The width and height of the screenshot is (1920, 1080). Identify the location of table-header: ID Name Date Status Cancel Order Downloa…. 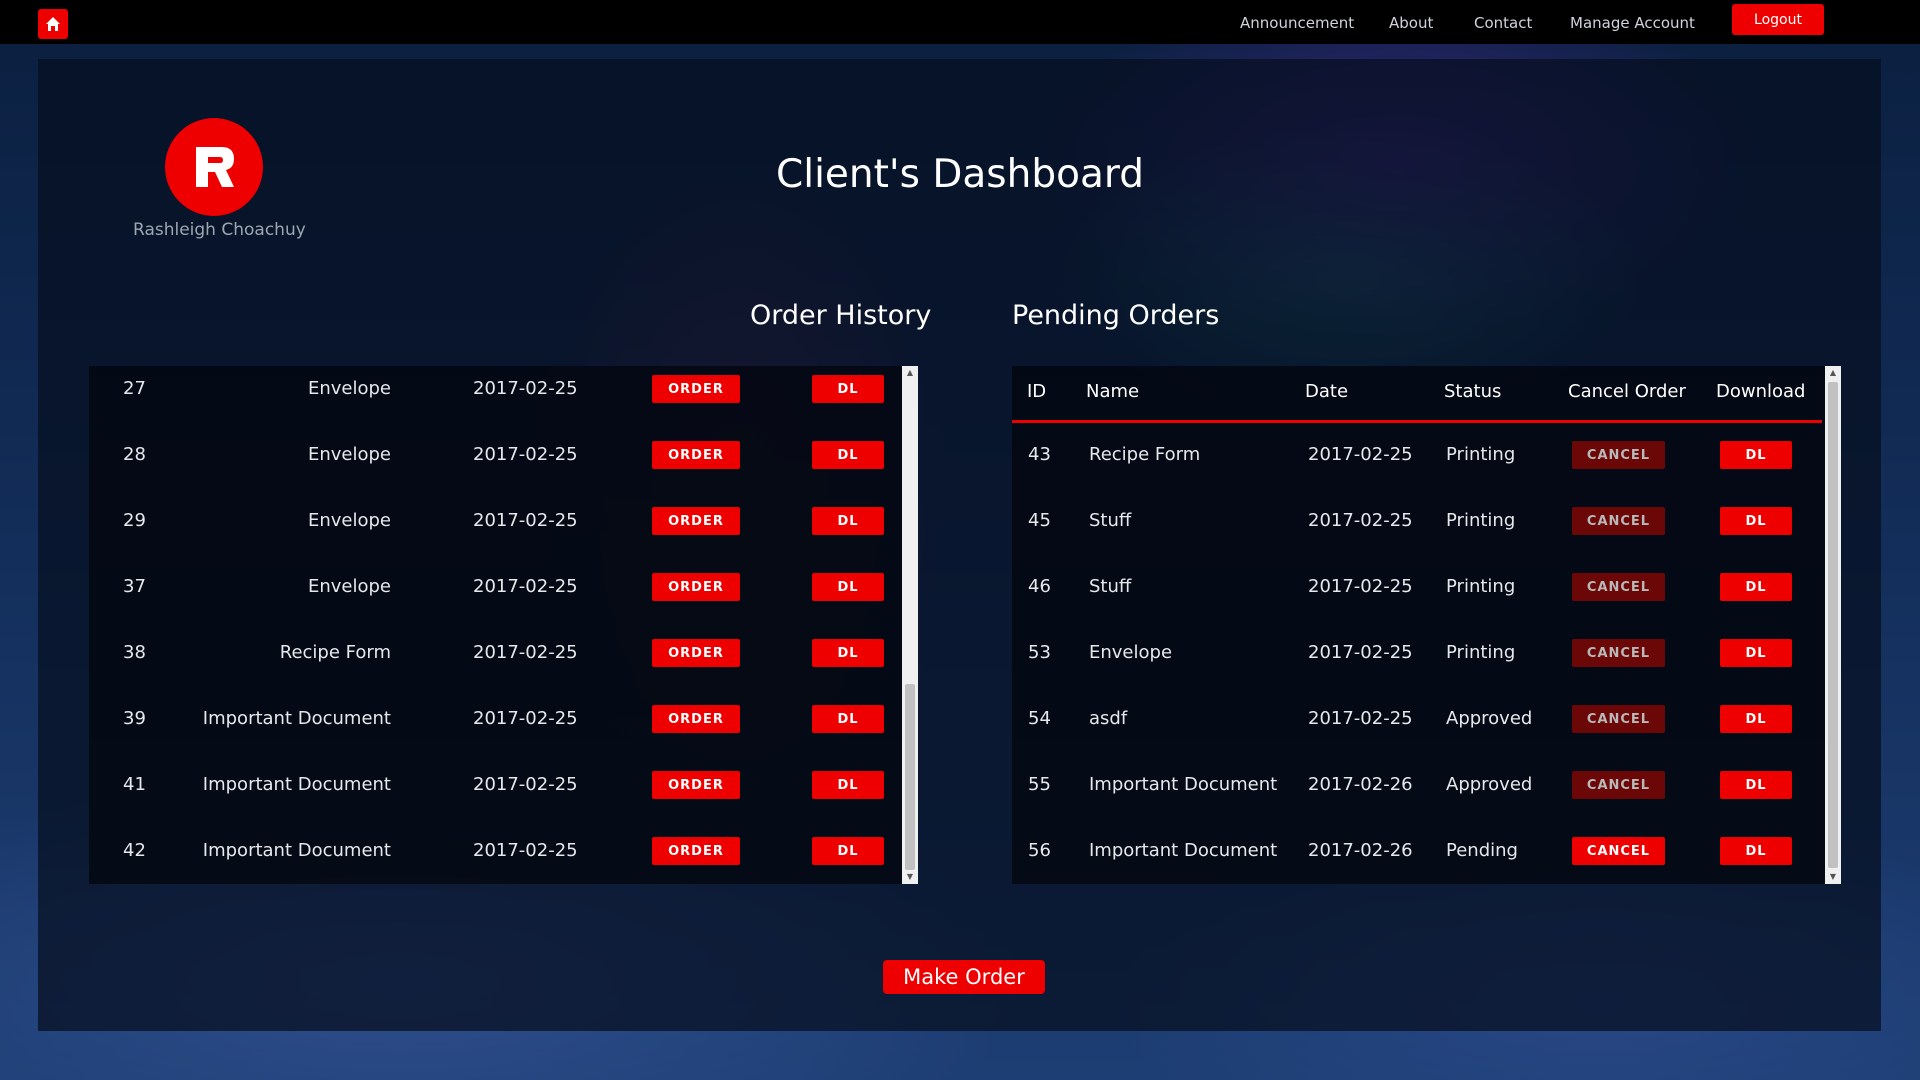
(1417, 394).